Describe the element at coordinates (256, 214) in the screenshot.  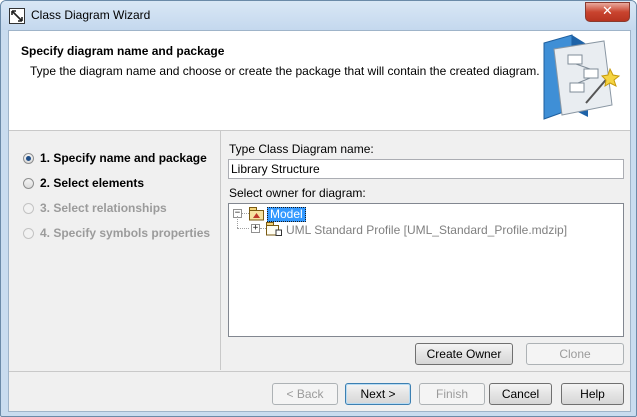
I see `package-icon` at that location.